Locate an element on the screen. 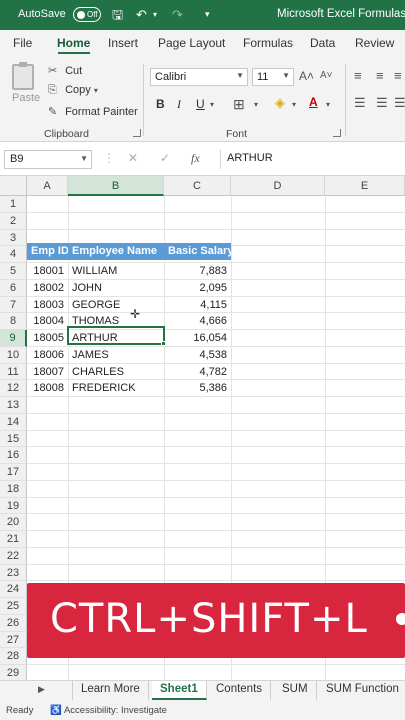 This screenshot has height=720, width=405. italic-button: I is located at coordinates (179, 104).